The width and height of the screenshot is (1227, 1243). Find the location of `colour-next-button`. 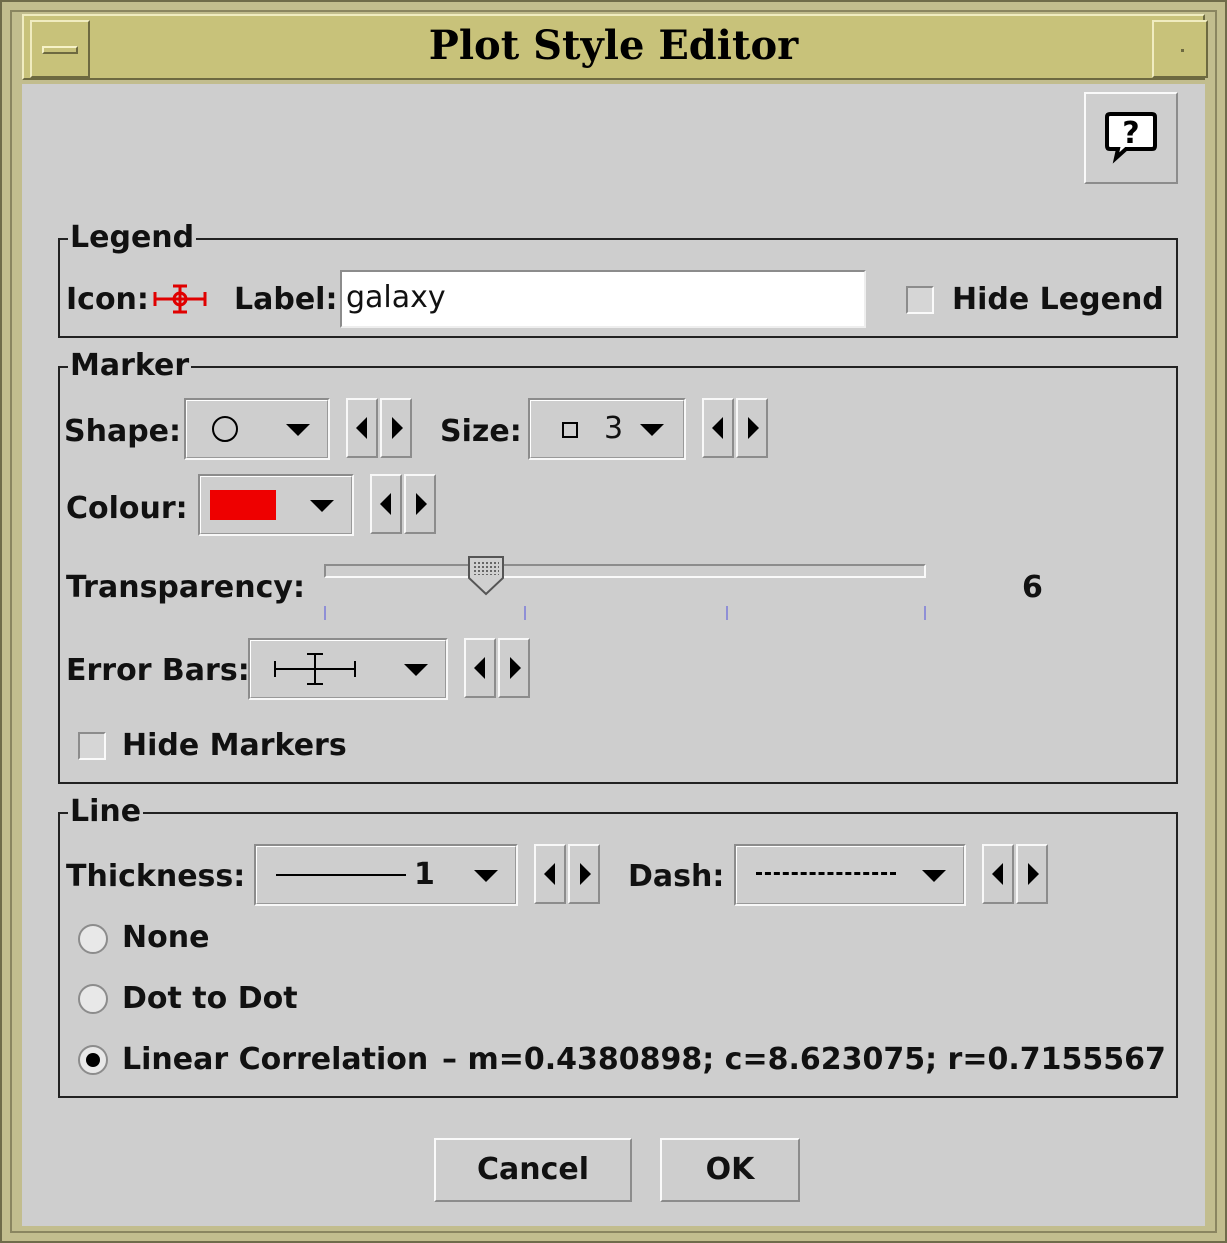

colour-next-button is located at coordinates (420, 504).